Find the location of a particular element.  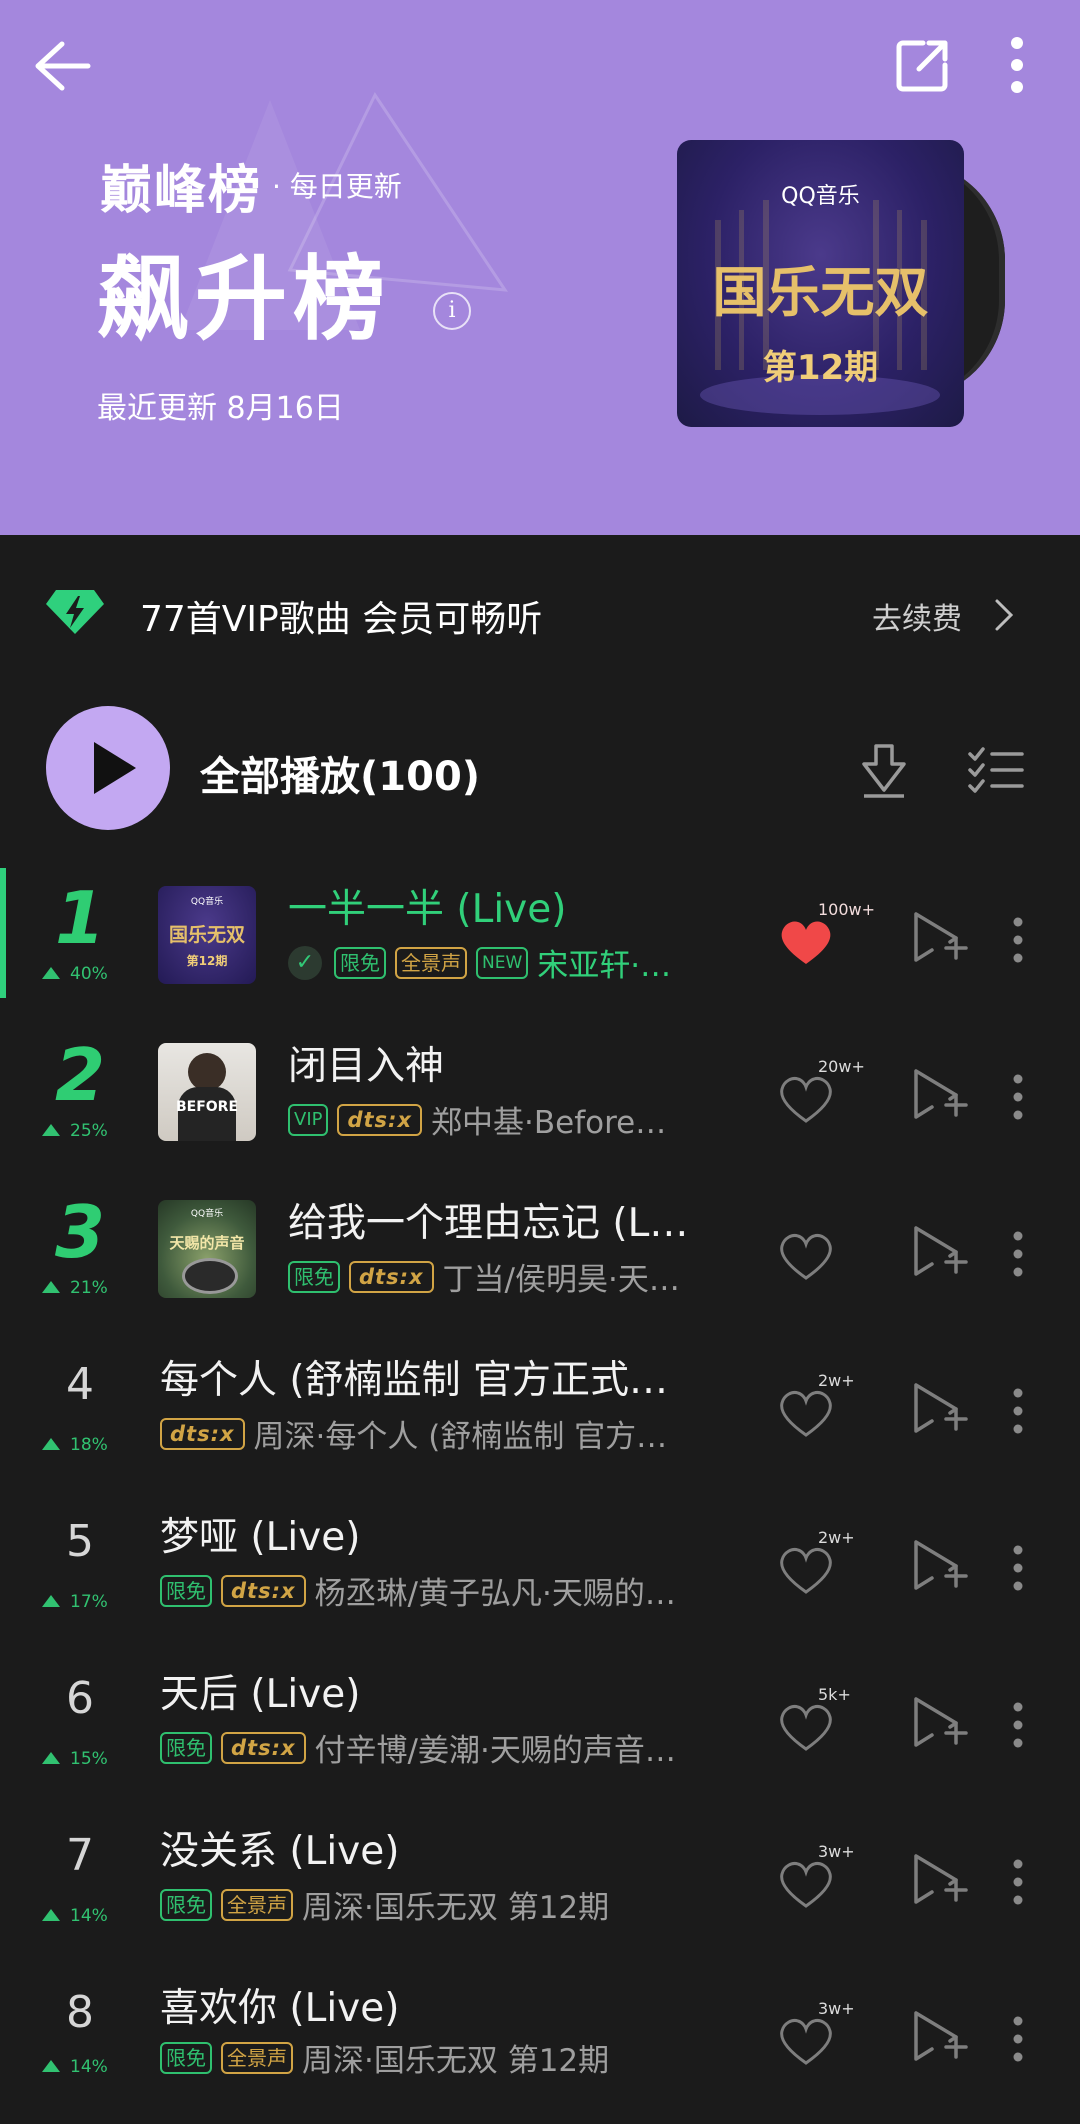

vip-message: 77首VIP歌曲 会员可畅听 is located at coordinates (341, 619).